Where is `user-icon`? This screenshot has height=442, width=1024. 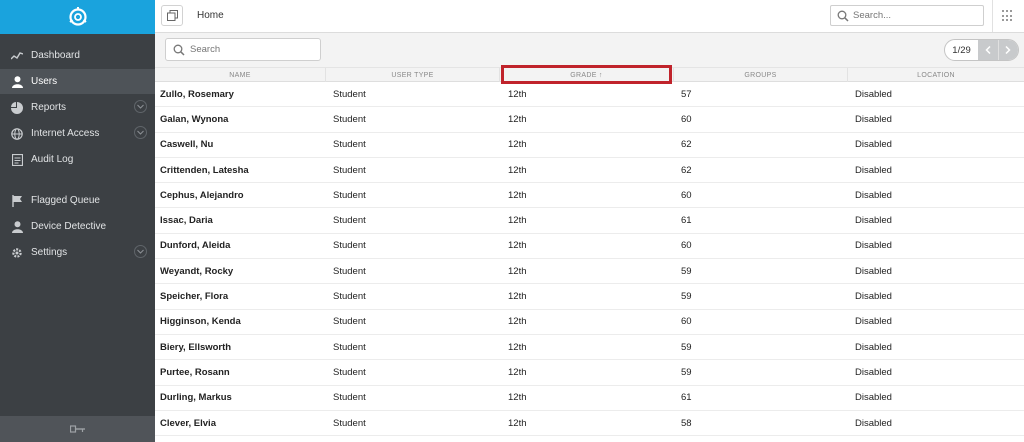
user-icon is located at coordinates (17, 81).